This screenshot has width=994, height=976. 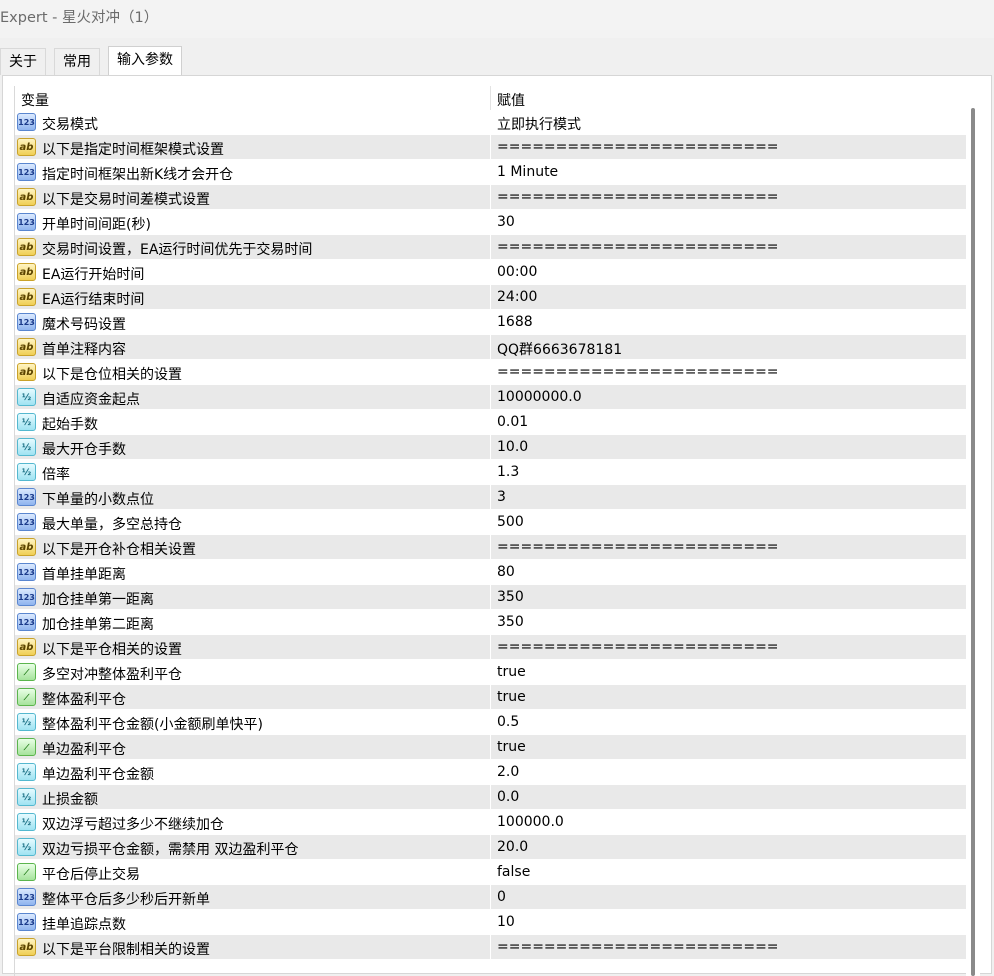 I want to click on parameter-value: 10, so click(x=506, y=922).